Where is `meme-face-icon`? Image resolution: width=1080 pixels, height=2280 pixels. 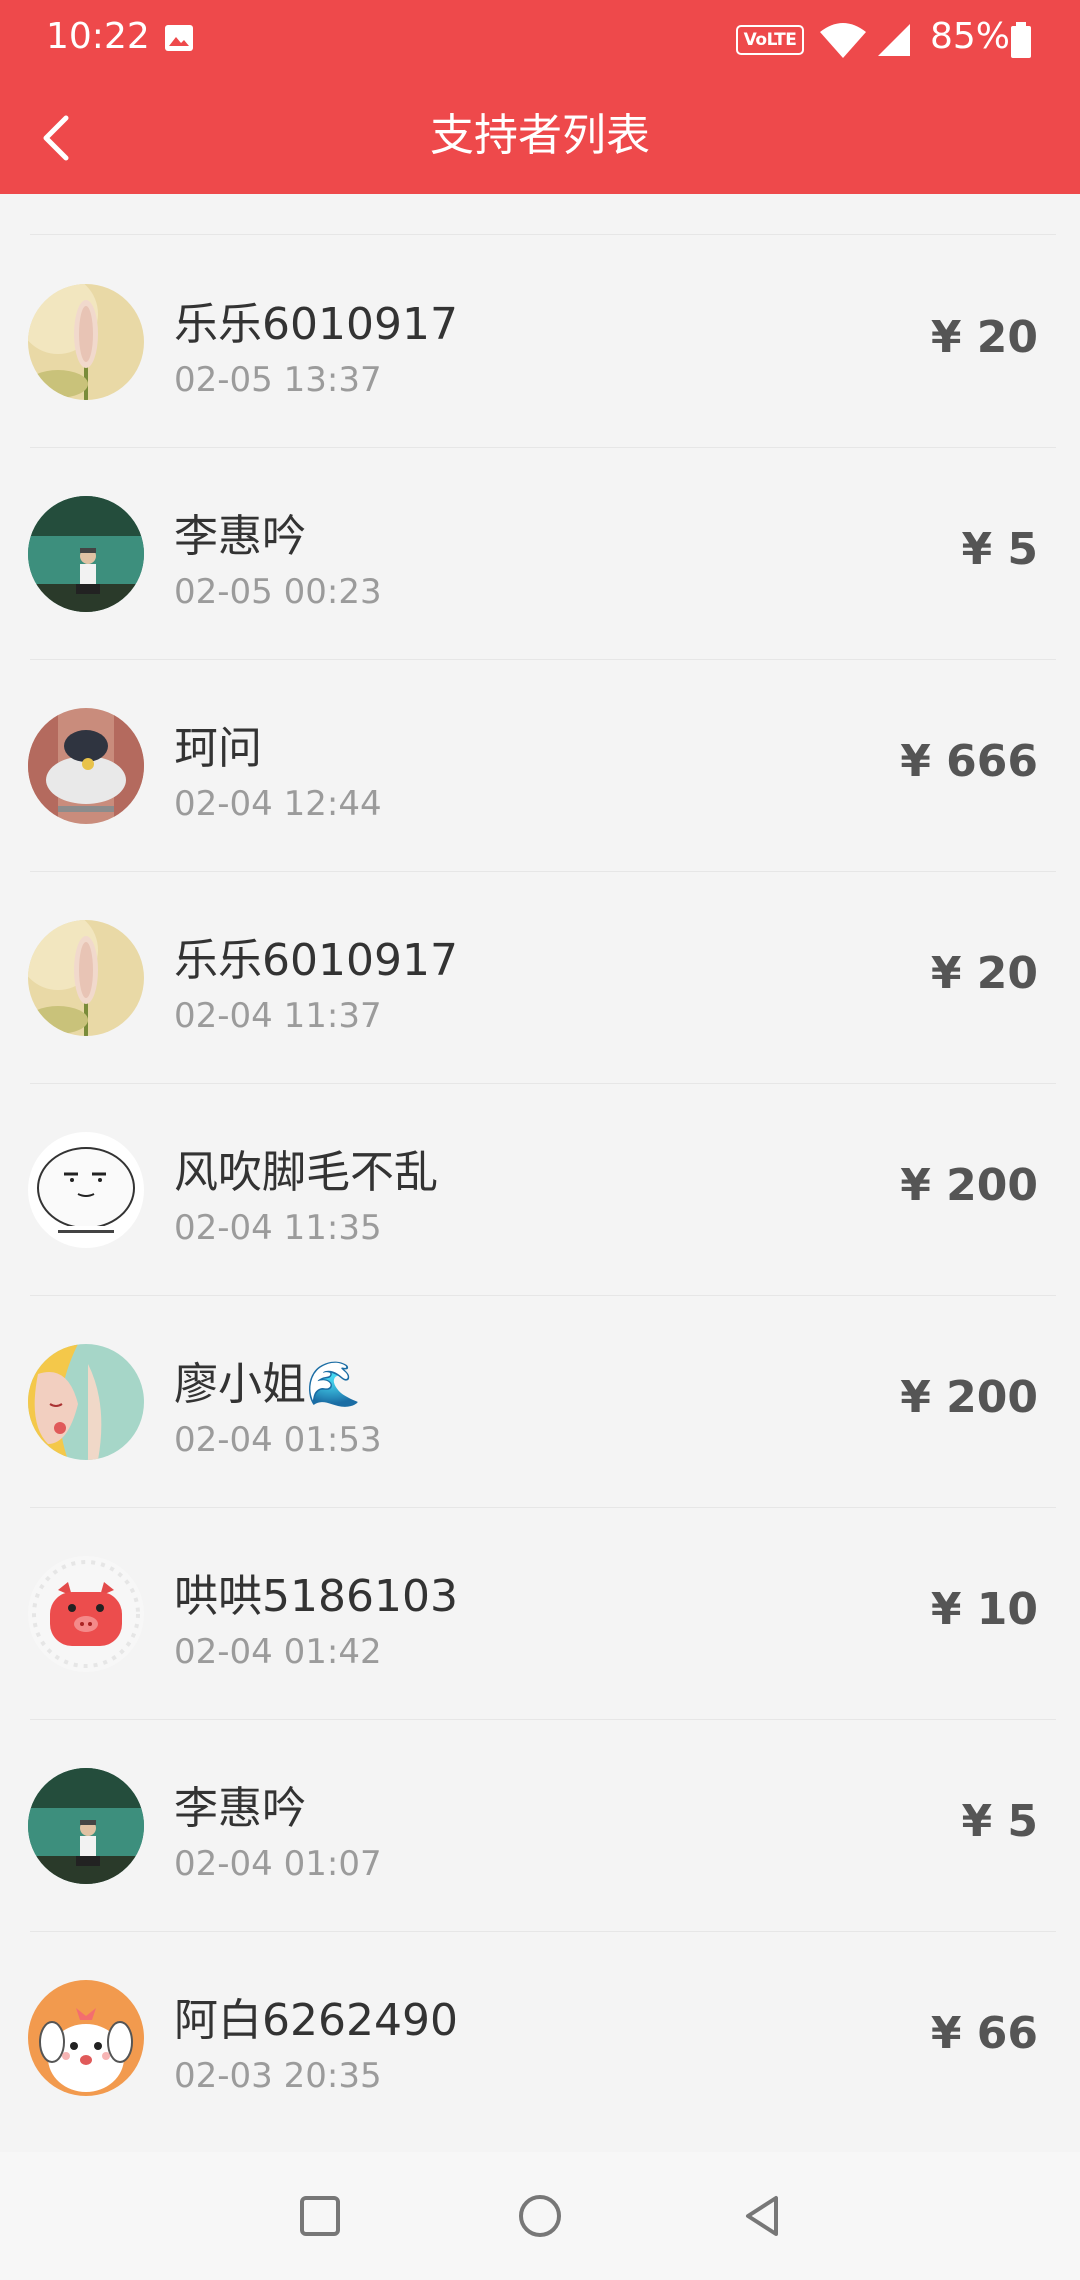
meme-face-icon is located at coordinates (86, 1190).